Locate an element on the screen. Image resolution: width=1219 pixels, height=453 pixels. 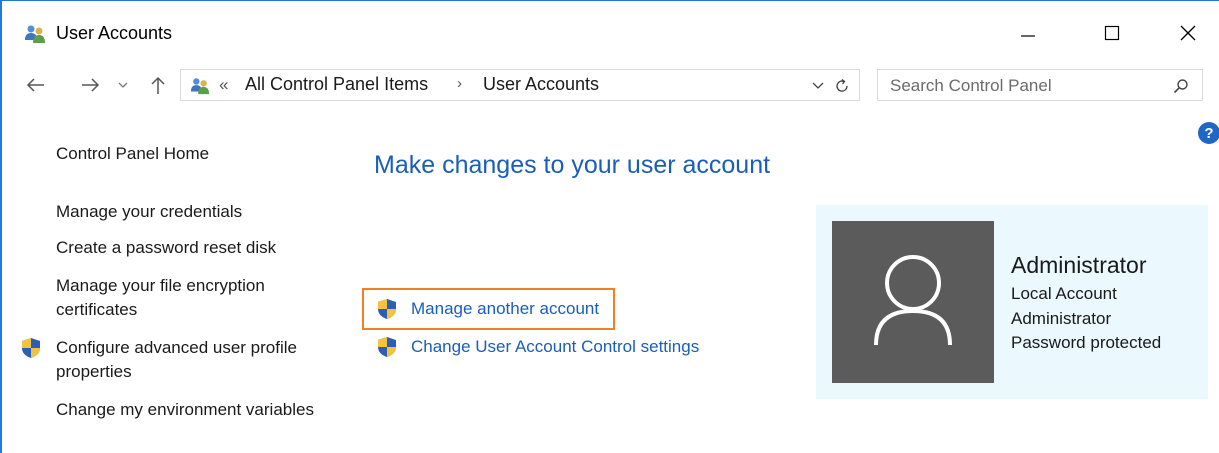
breadcrumb-all-control-panel-items: All Control Panel Items is located at coordinates (336, 84).